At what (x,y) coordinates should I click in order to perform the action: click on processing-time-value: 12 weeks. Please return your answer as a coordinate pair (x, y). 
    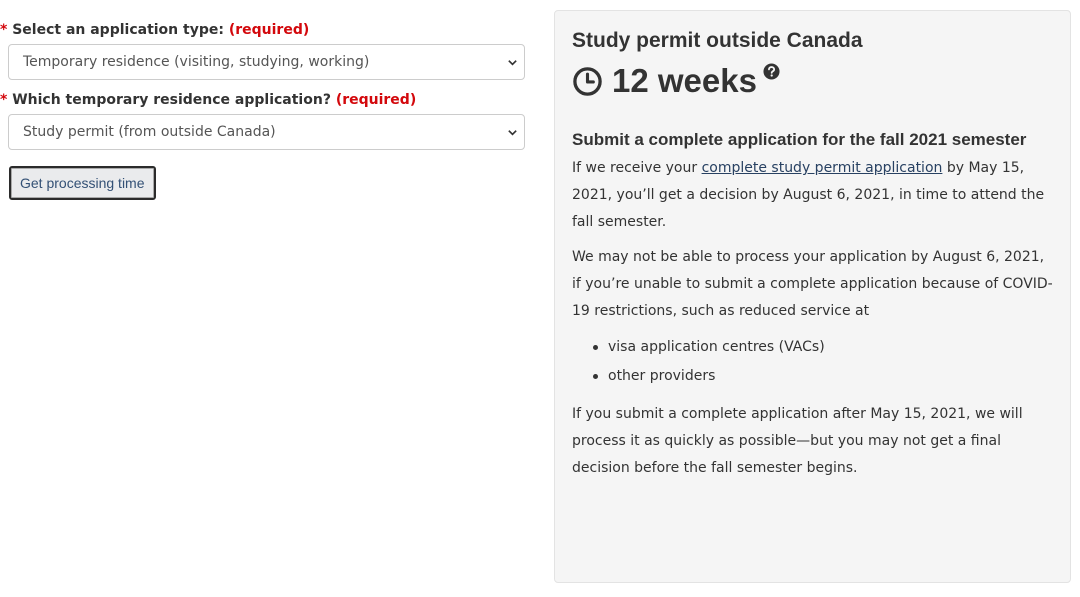
    Looking at the image, I should click on (684, 80).